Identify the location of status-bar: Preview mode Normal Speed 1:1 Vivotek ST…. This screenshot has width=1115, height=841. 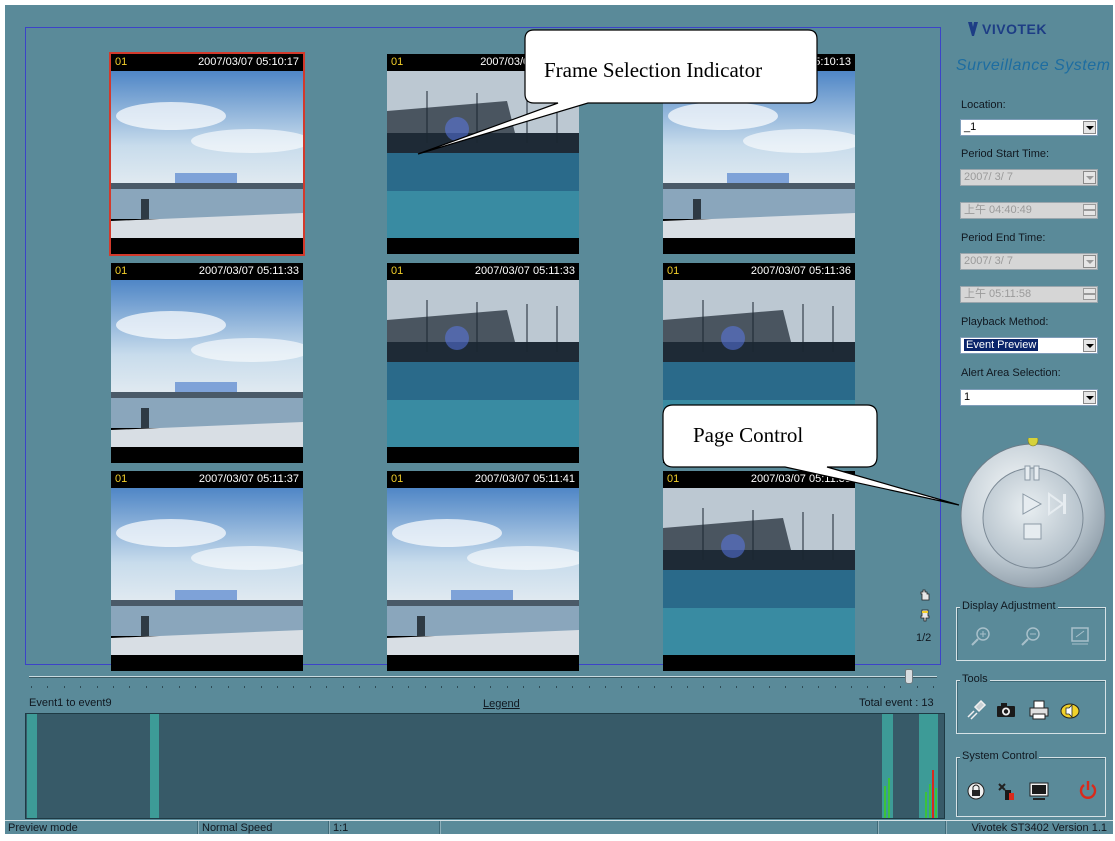
(559, 827).